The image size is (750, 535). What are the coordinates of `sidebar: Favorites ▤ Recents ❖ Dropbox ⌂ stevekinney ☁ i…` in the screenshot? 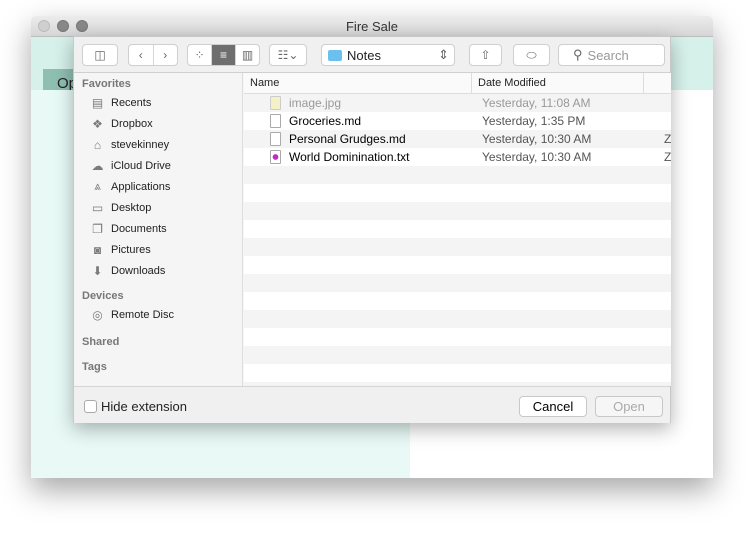 It's located at (158, 229).